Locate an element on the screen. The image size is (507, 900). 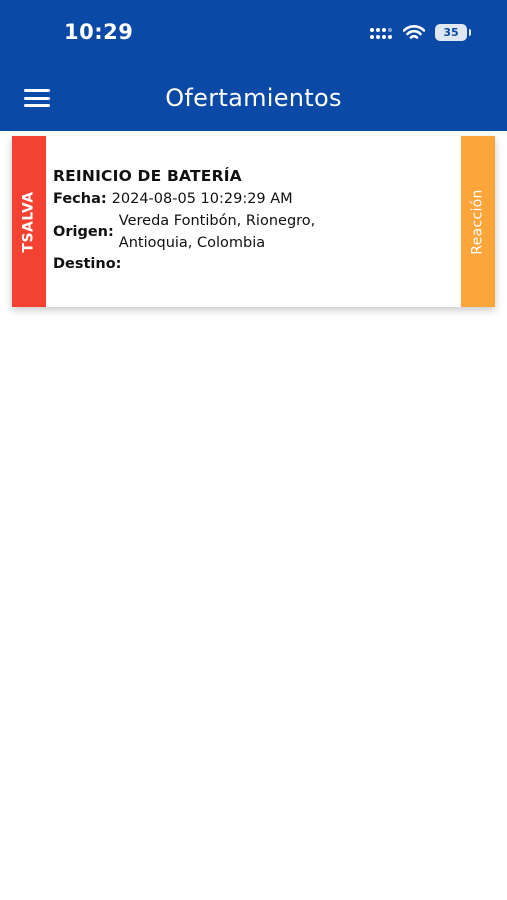
reaction-button-label: Reacción is located at coordinates (478, 221).